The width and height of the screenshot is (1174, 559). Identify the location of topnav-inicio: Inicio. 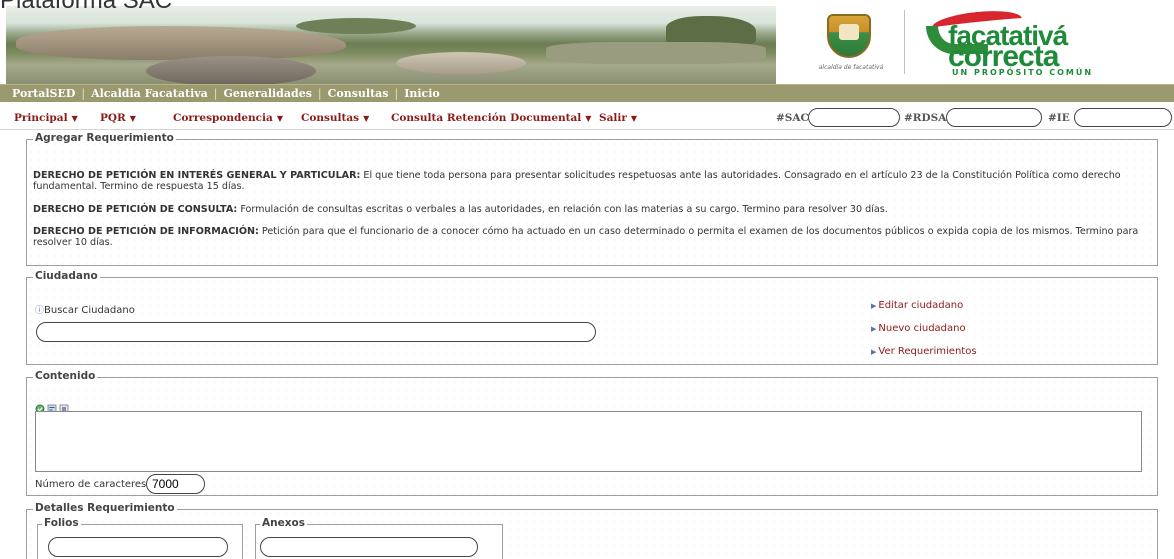
(422, 93).